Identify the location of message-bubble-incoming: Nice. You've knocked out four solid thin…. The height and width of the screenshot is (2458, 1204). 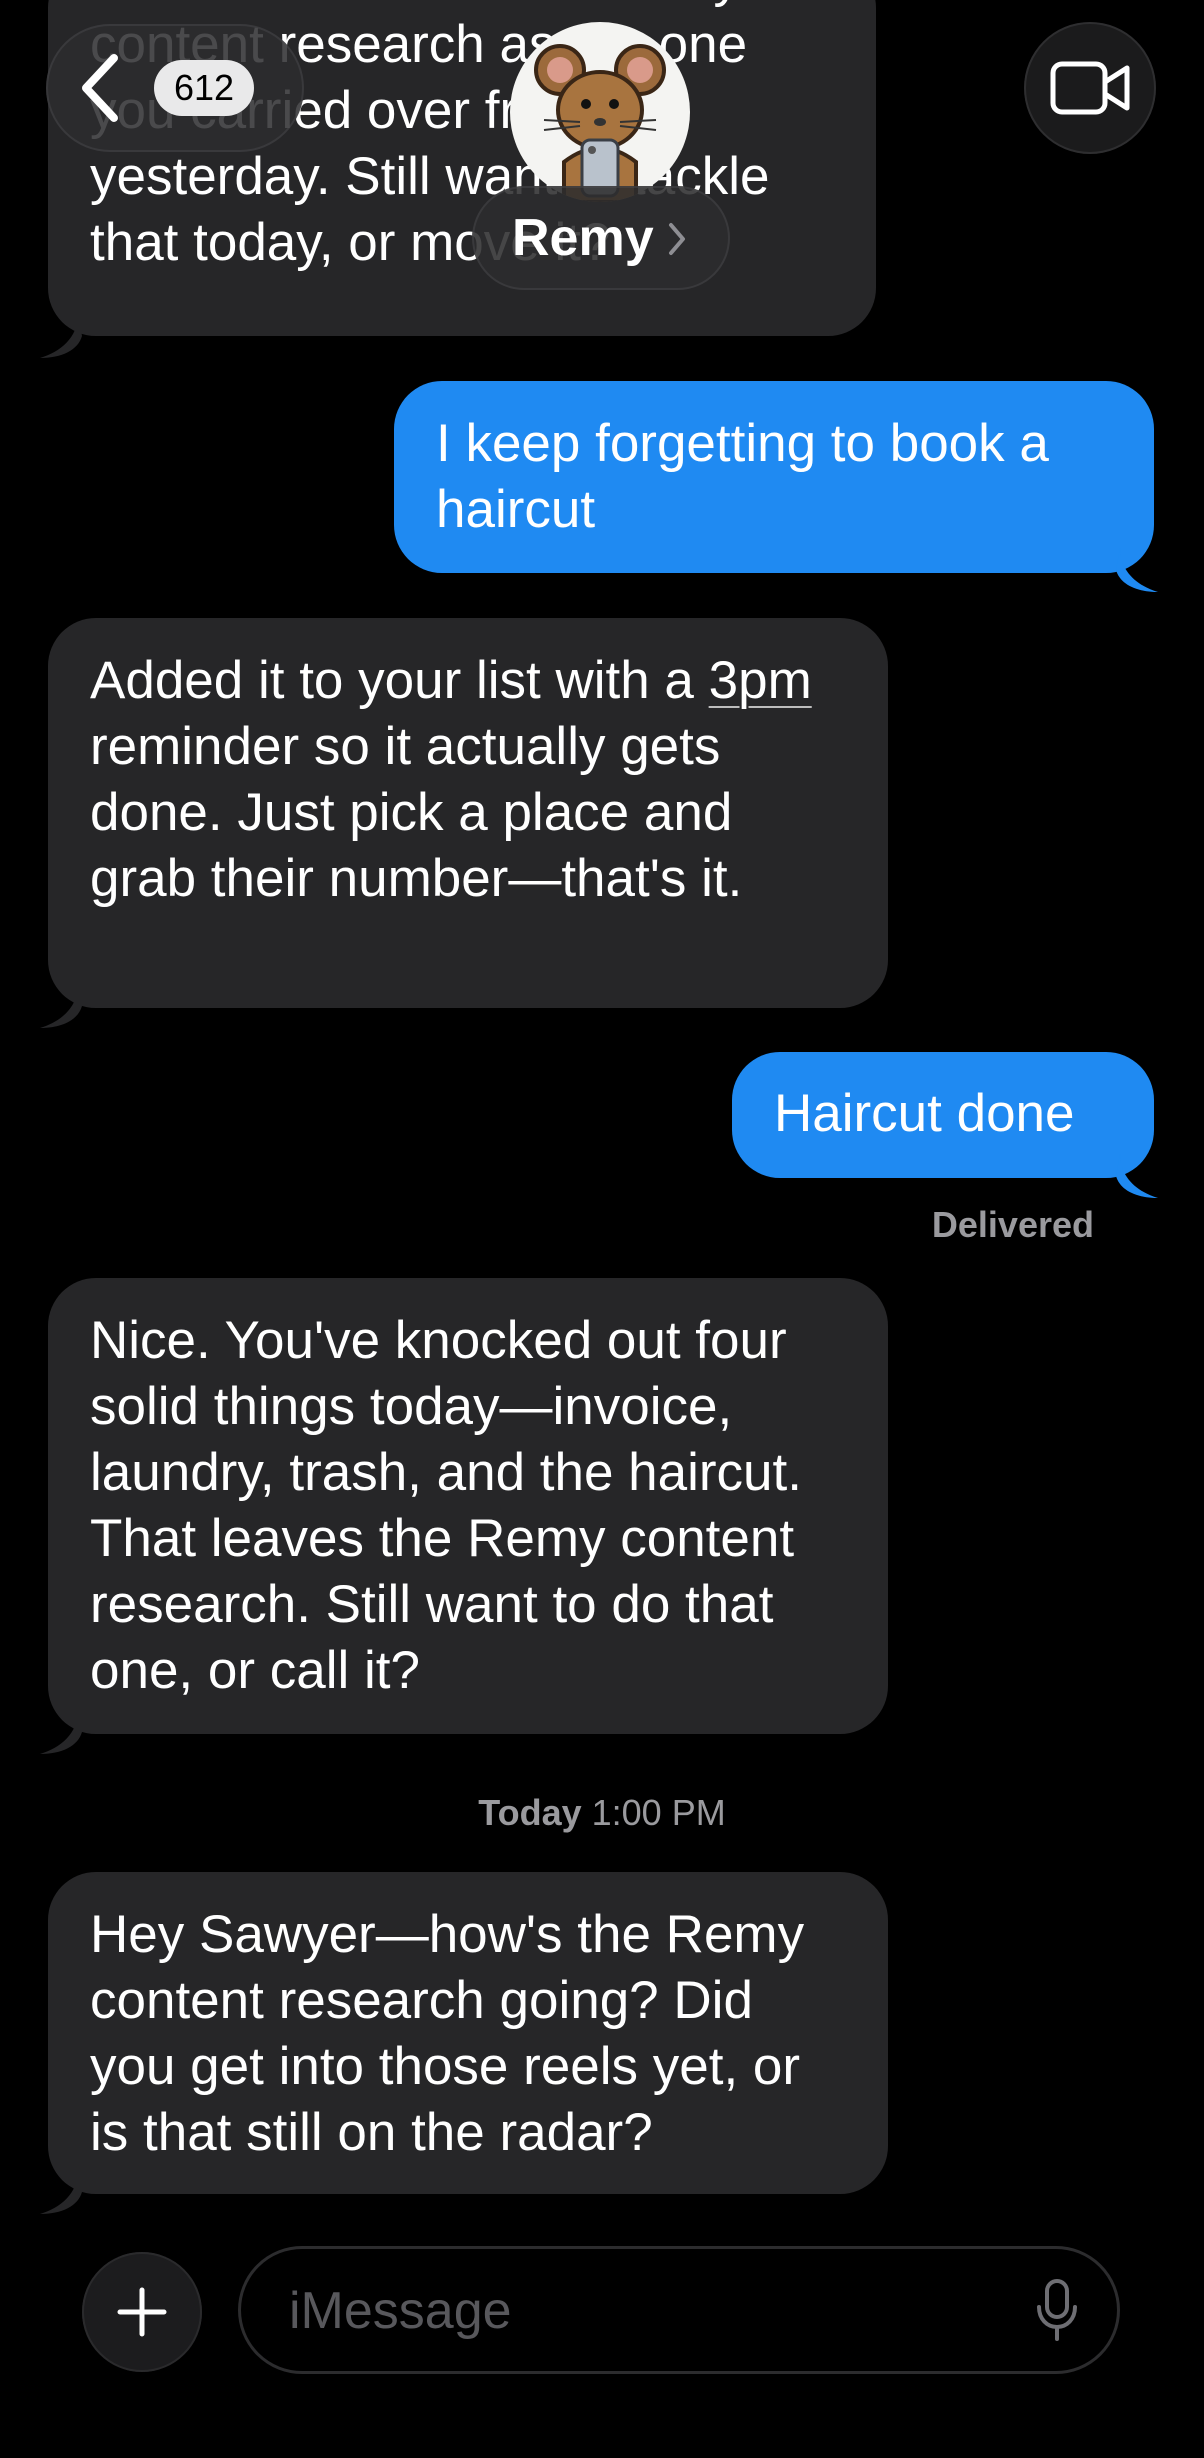
(468, 1506).